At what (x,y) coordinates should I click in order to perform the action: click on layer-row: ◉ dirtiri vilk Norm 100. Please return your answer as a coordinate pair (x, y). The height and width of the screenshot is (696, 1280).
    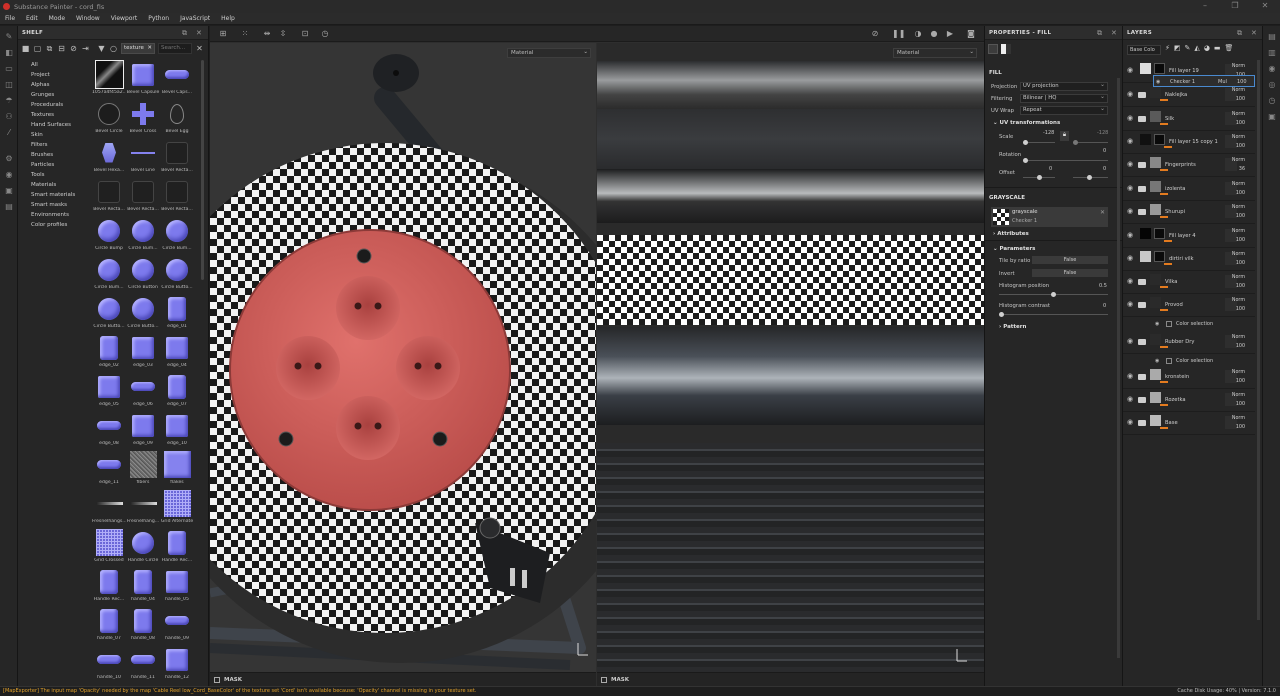
    Looking at the image, I should click on (1189, 259).